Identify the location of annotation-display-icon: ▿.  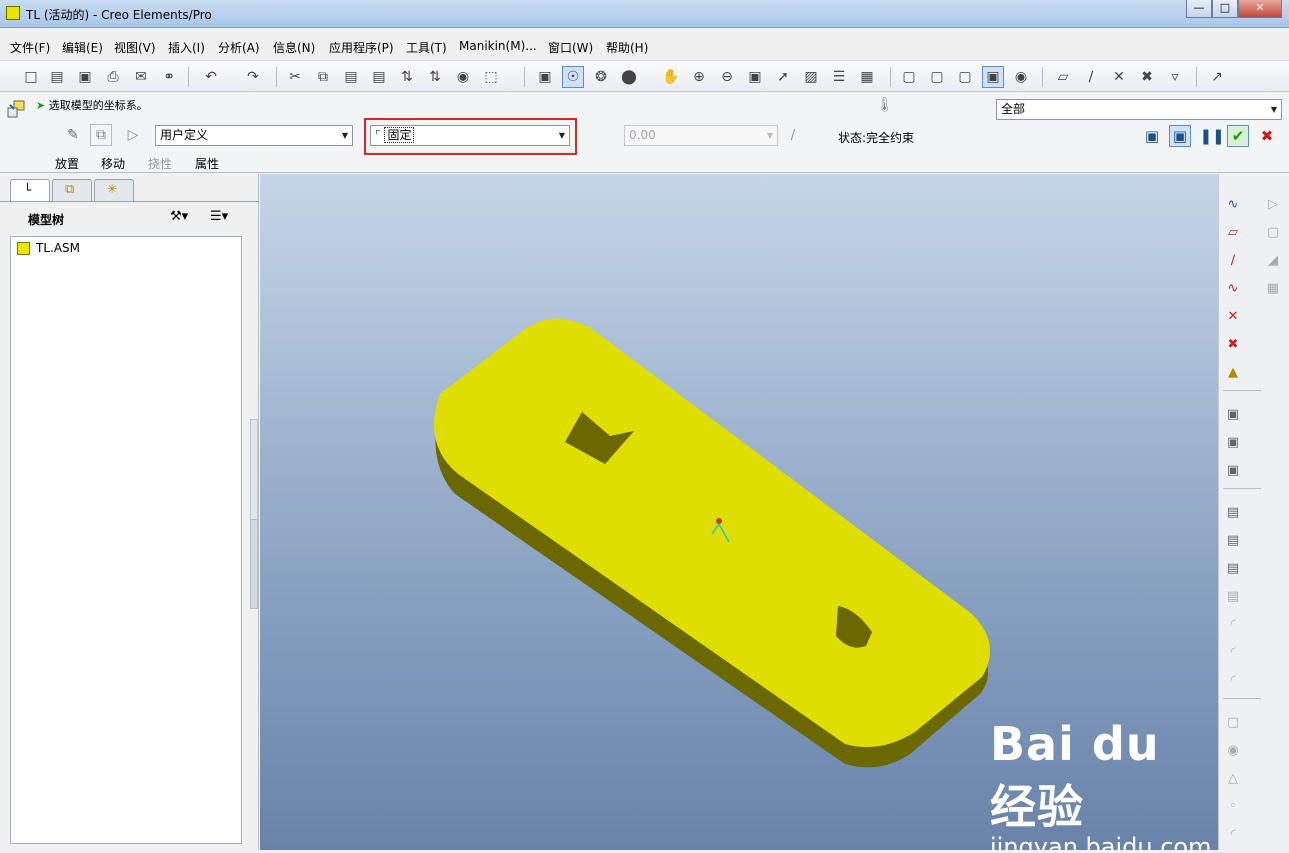
(1175, 77).